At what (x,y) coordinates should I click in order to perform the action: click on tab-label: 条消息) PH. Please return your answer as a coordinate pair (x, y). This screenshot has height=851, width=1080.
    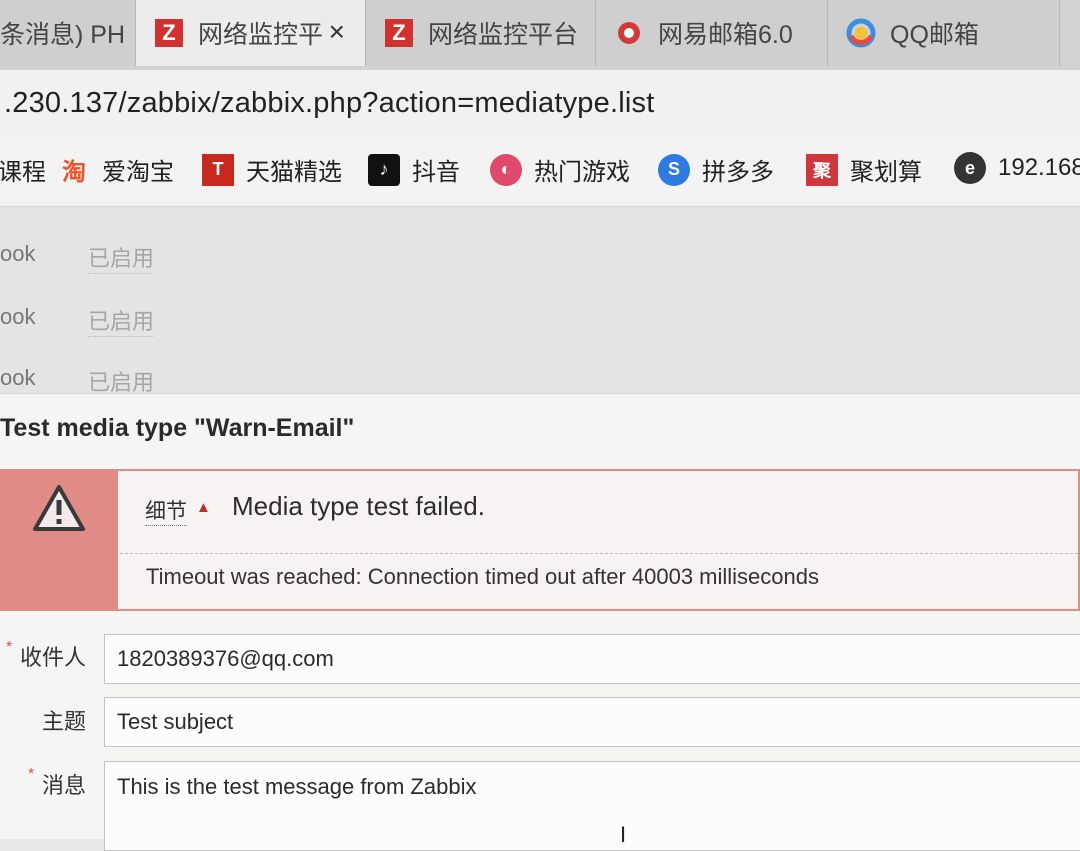
    Looking at the image, I should click on (63, 35).